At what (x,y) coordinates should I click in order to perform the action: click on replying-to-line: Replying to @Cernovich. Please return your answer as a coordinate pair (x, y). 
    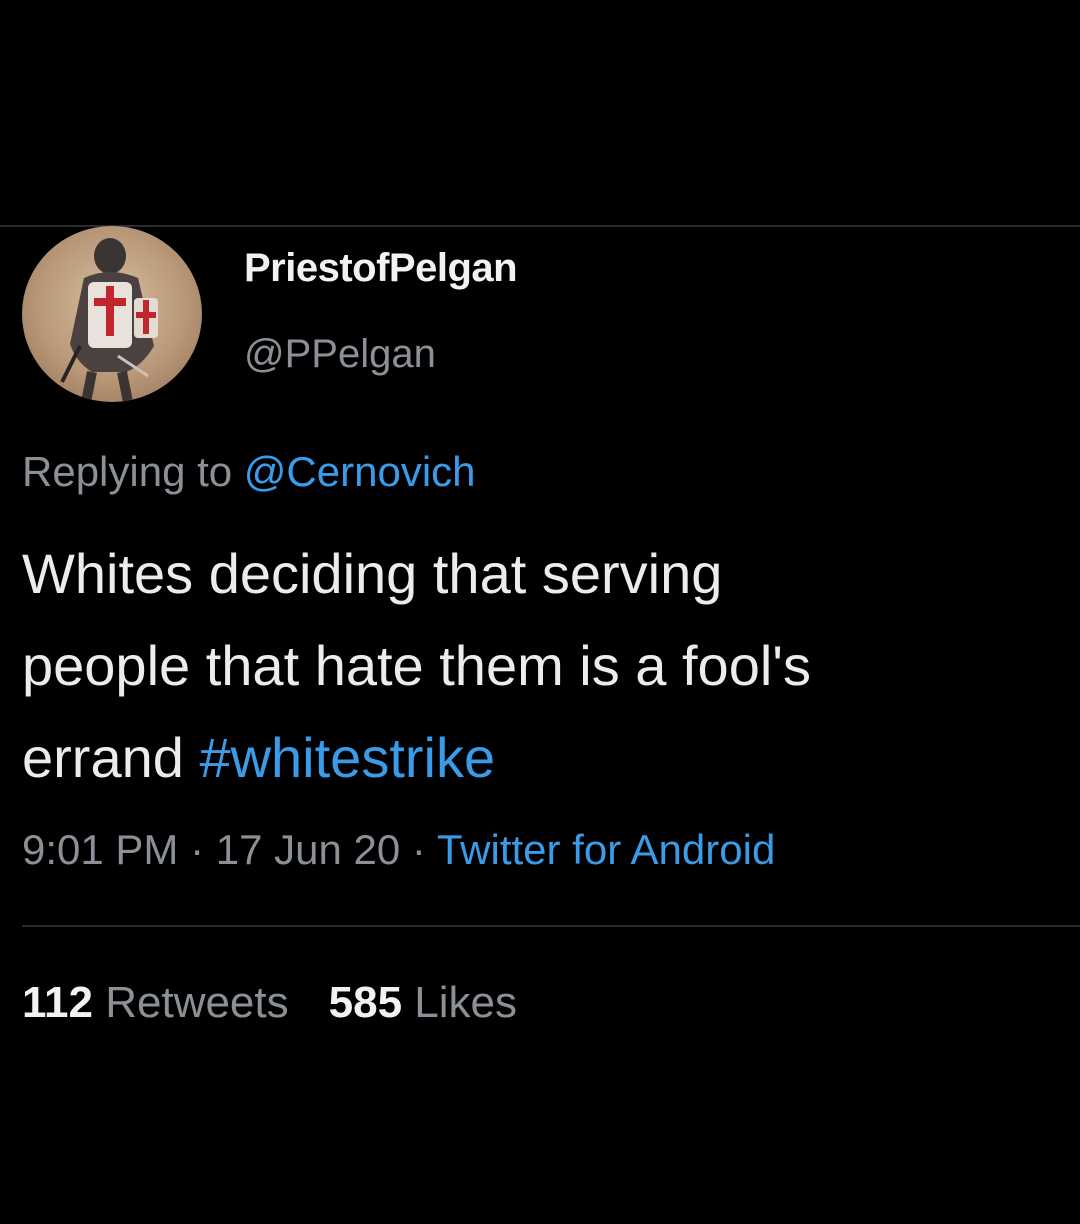
    Looking at the image, I should click on (249, 472).